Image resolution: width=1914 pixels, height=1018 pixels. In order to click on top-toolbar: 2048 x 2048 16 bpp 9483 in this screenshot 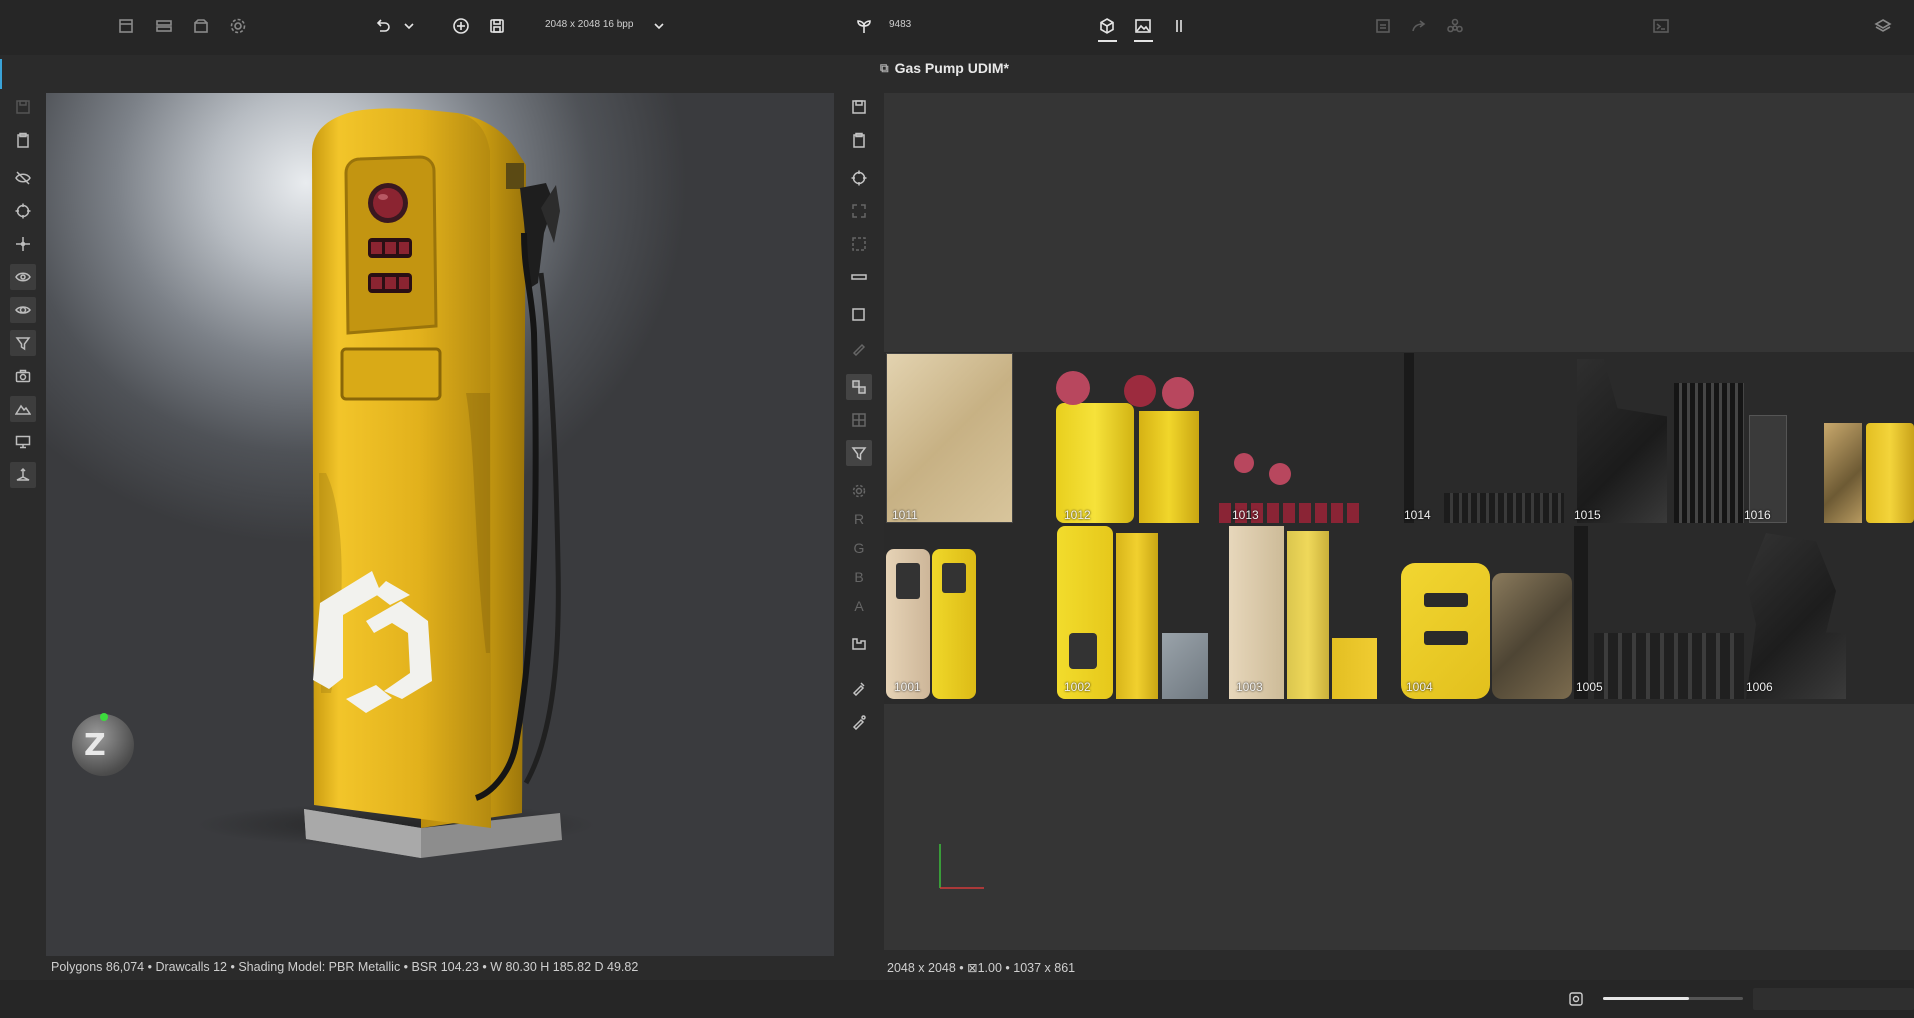, I will do `click(957, 27)`.